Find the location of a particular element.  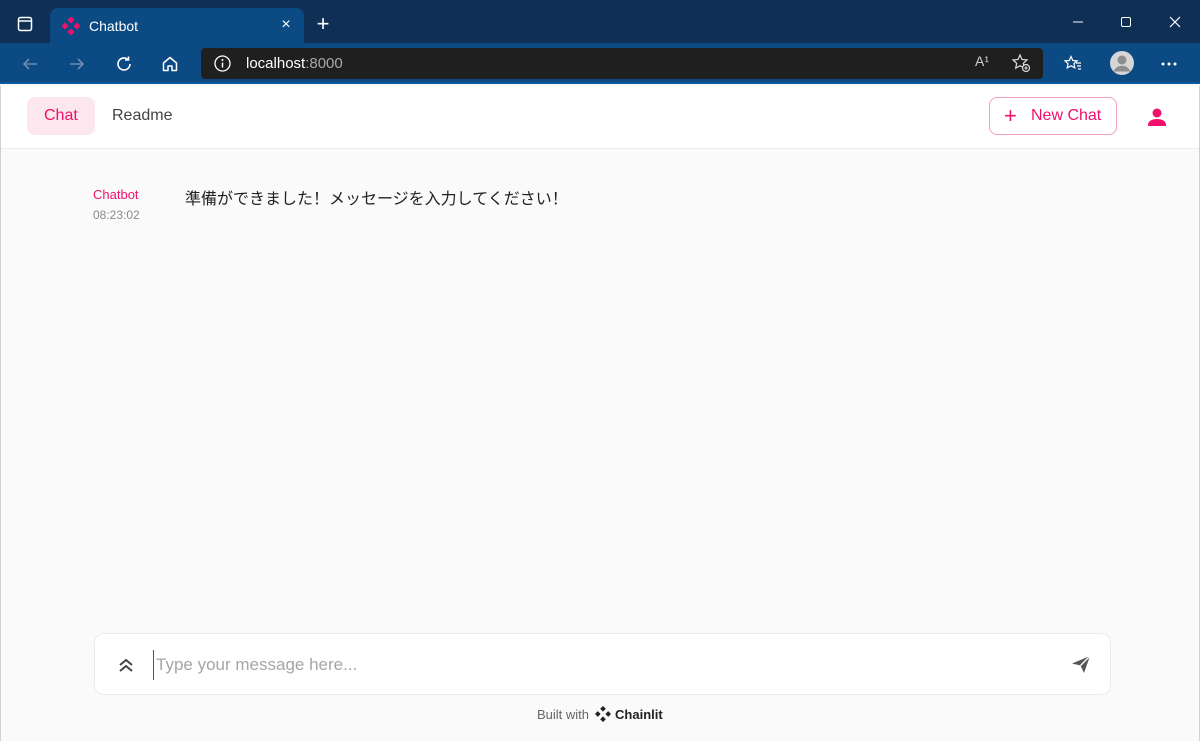

tab-actions-icon is located at coordinates (25, 24).